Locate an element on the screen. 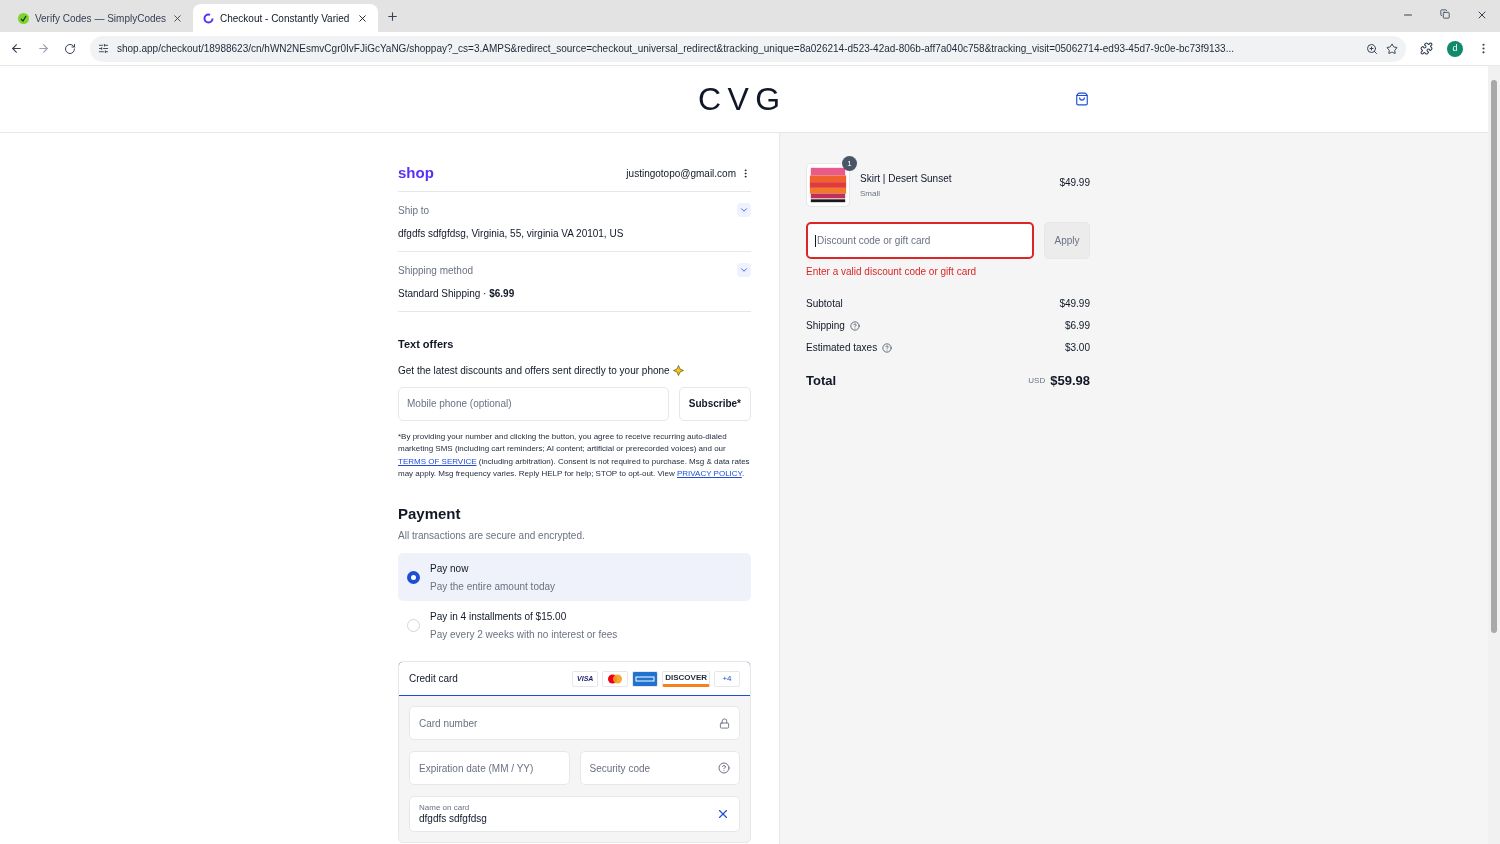 The height and width of the screenshot is (844, 1500). section-title: Text offers is located at coordinates (426, 344).